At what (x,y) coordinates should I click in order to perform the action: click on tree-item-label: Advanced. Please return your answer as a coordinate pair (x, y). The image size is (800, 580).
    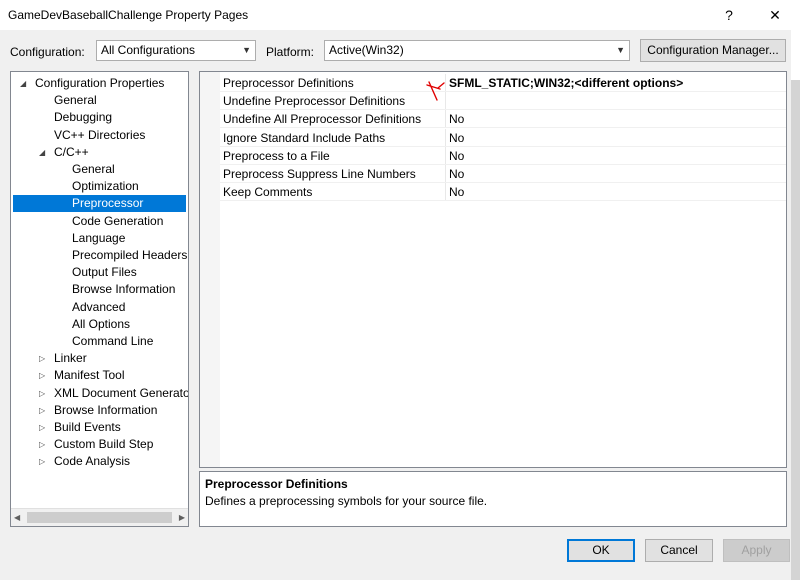
    Looking at the image, I should click on (99, 306).